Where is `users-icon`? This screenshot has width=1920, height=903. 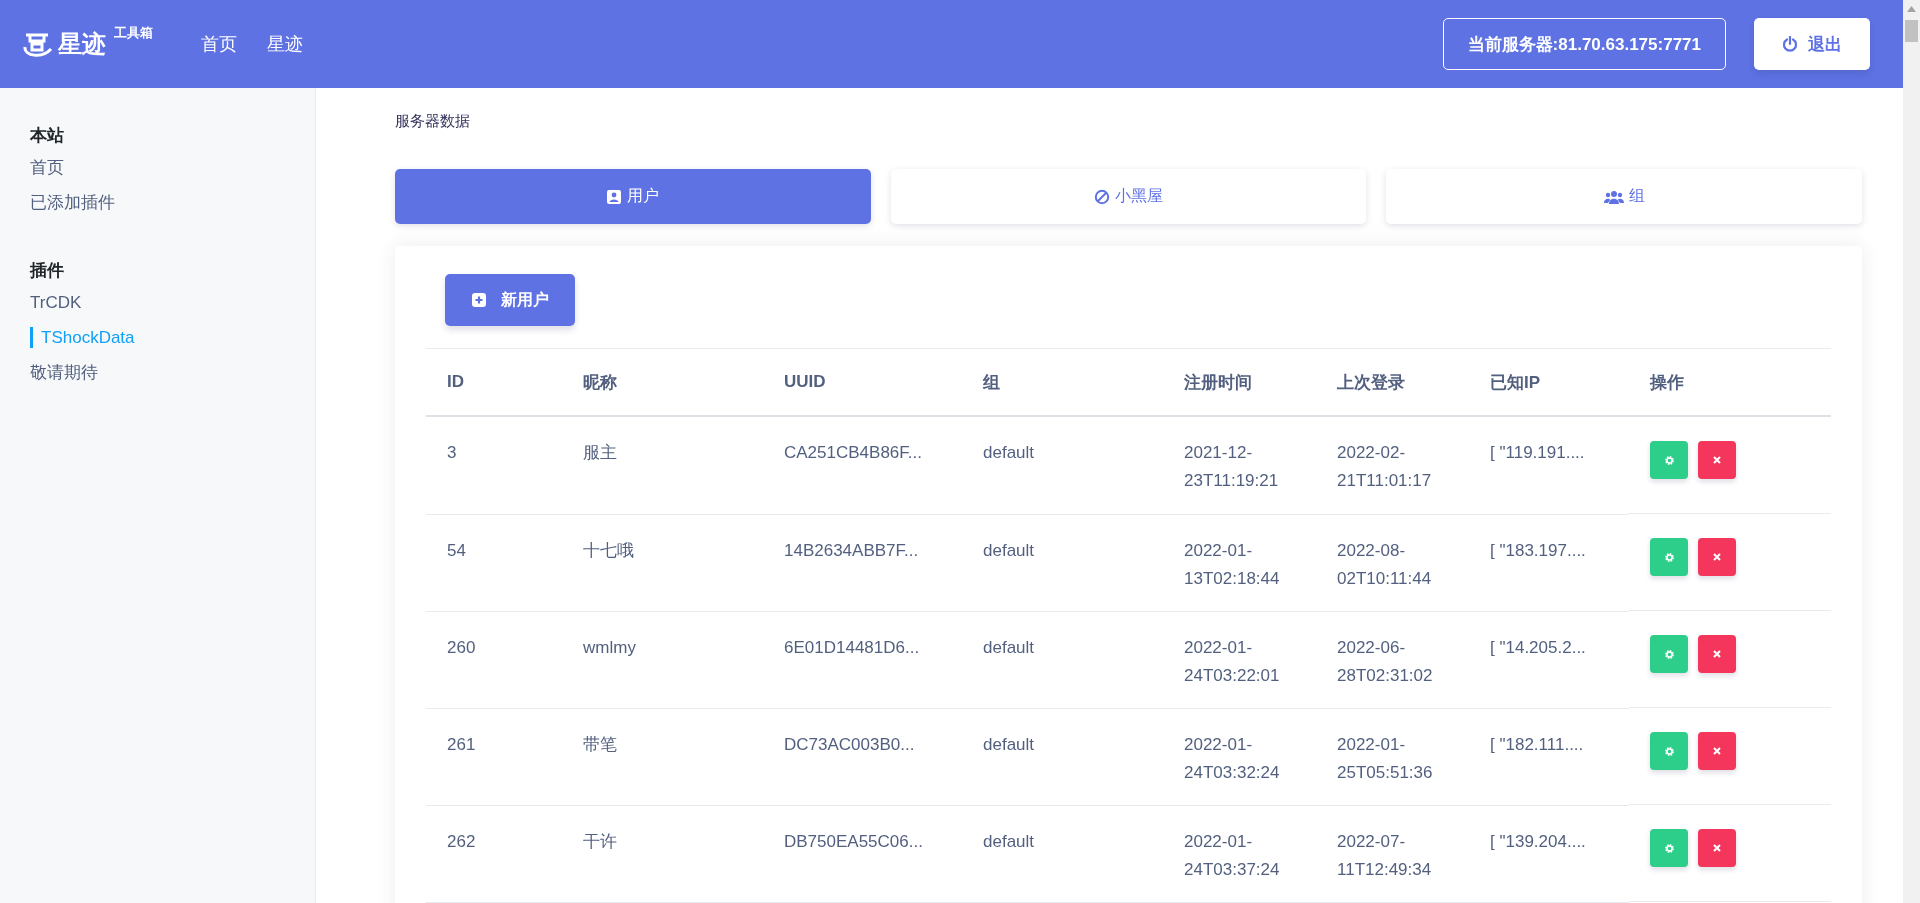
users-icon is located at coordinates (1613, 196).